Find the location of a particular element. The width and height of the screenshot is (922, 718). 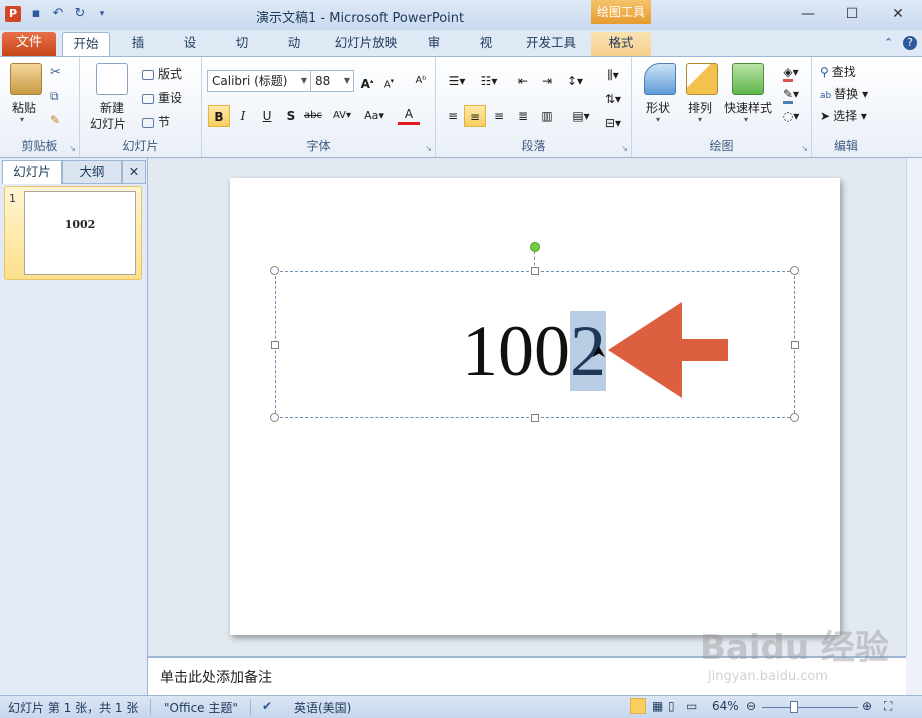

close-panel-icon: ✕ is located at coordinates (134, 172).